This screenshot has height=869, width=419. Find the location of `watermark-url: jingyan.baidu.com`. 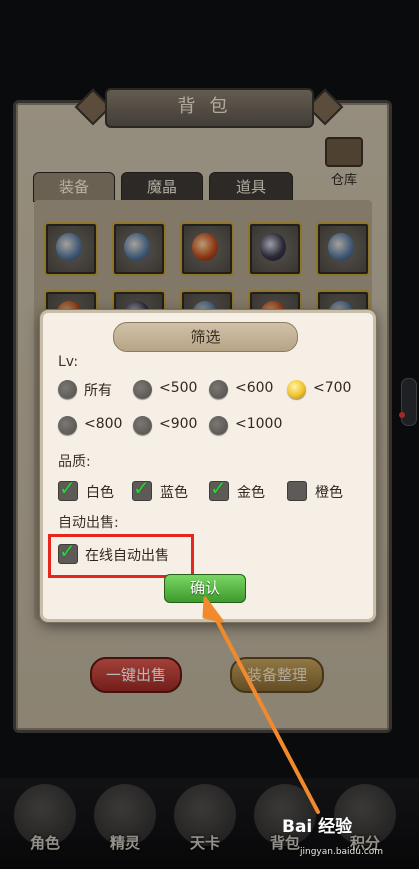

watermark-url: jingyan.baidu.com is located at coordinates (342, 852).